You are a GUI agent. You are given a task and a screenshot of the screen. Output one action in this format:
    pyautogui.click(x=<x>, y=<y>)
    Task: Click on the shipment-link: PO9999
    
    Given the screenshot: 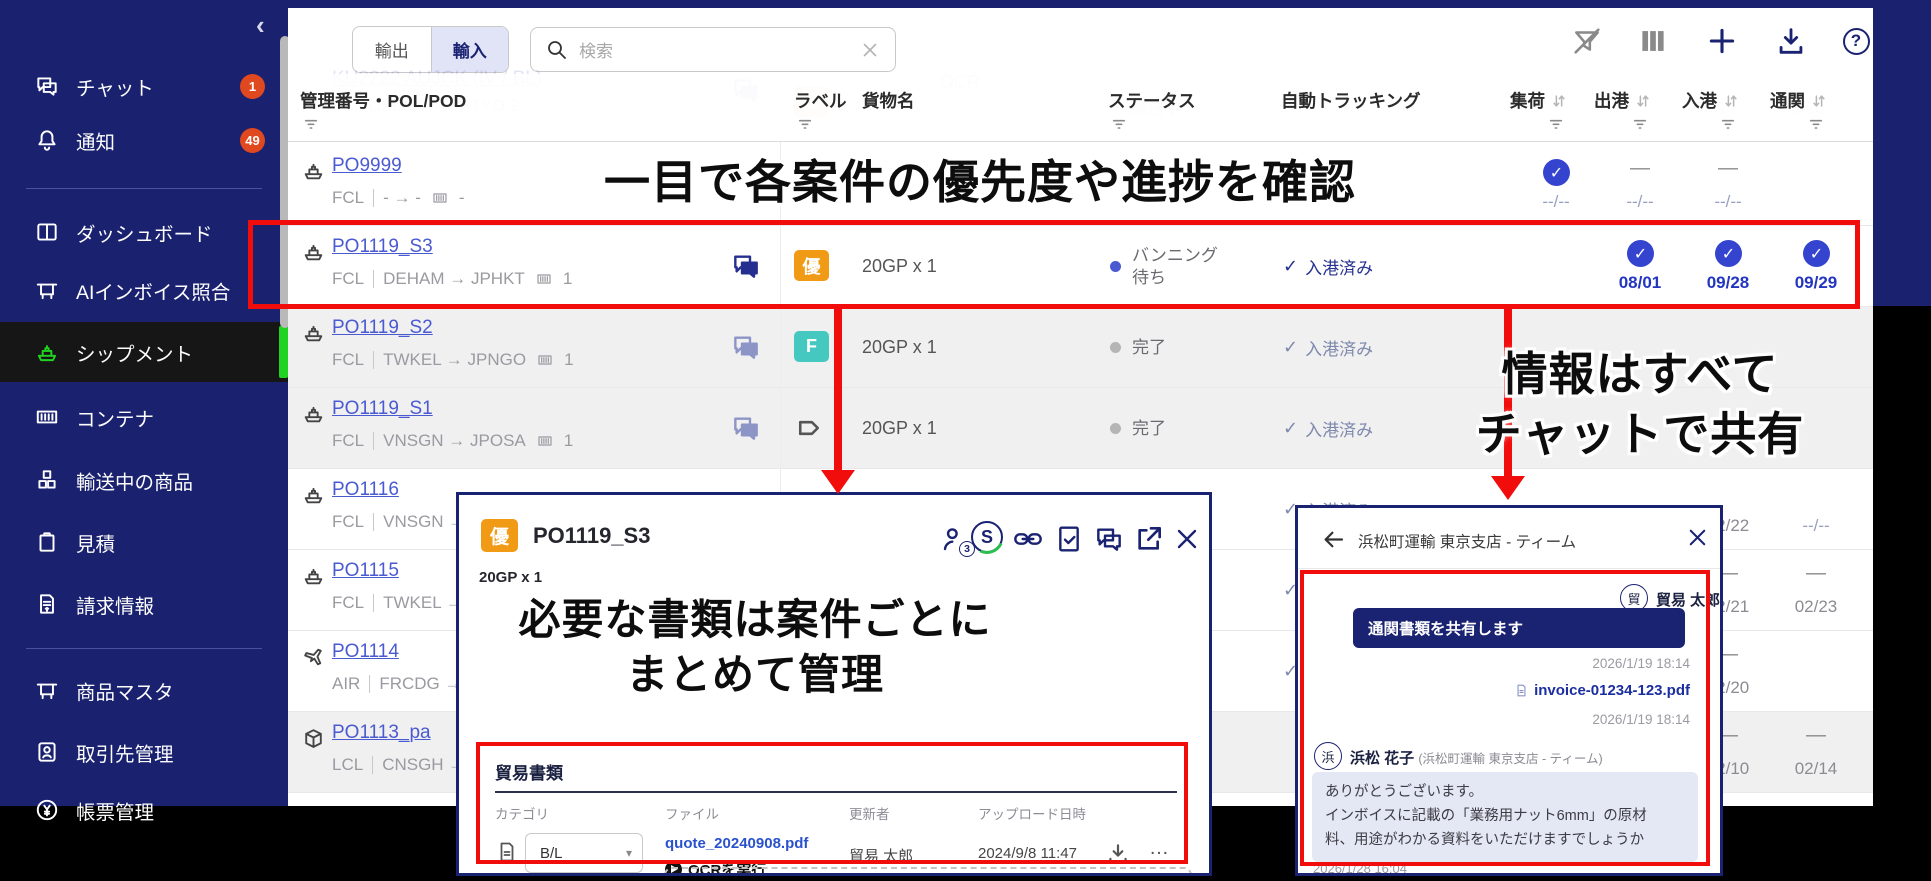 What is the action you would take?
    pyautogui.click(x=367, y=166)
    